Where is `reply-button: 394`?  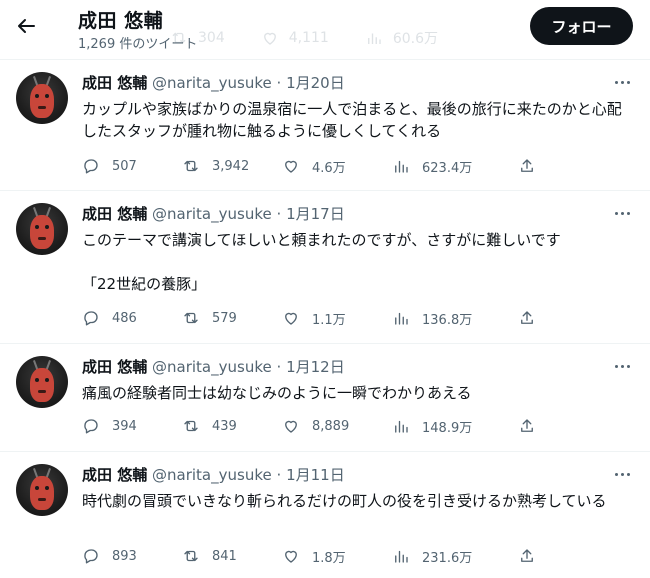
reply-button: 394 is located at coordinates (132, 426).